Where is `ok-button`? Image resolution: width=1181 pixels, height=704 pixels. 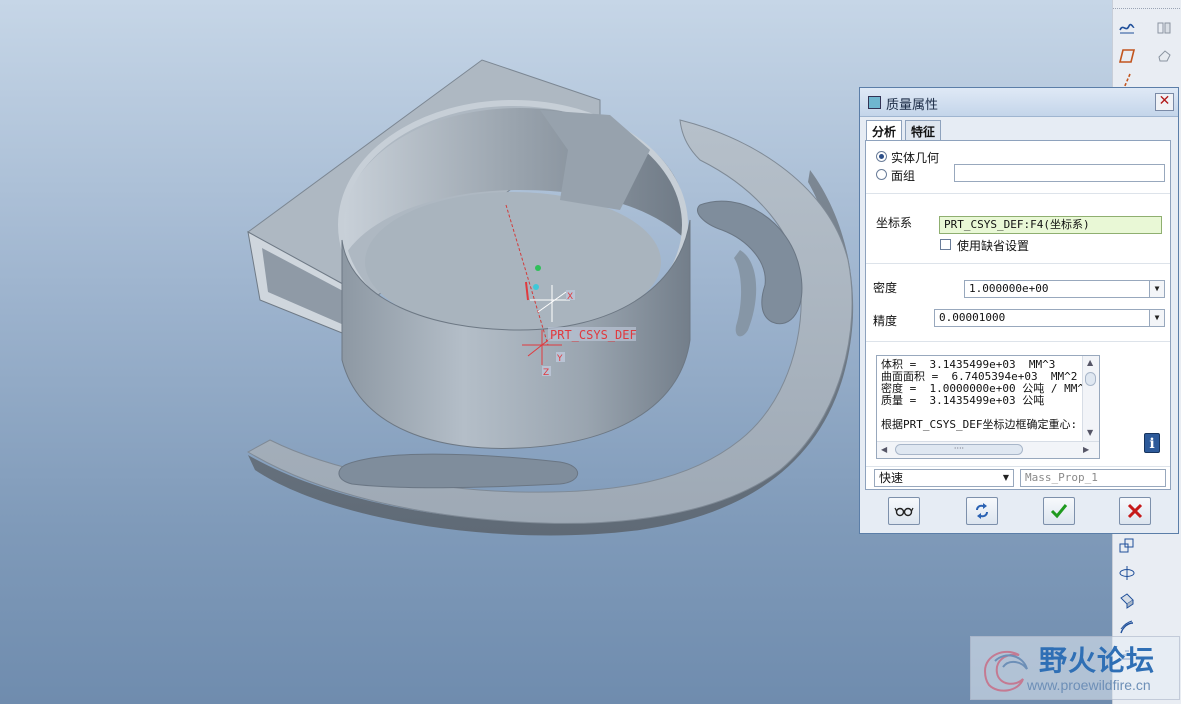
ok-button is located at coordinates (1059, 511).